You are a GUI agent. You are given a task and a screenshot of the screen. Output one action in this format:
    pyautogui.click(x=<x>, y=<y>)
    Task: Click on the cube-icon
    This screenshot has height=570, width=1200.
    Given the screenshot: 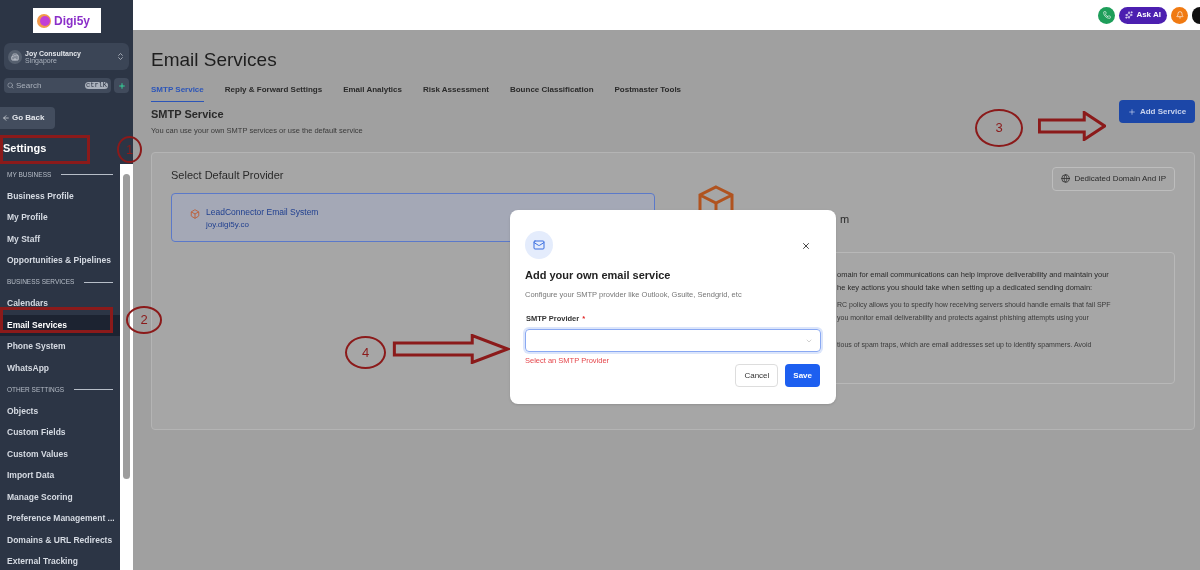 What is the action you would take?
    pyautogui.click(x=195, y=214)
    